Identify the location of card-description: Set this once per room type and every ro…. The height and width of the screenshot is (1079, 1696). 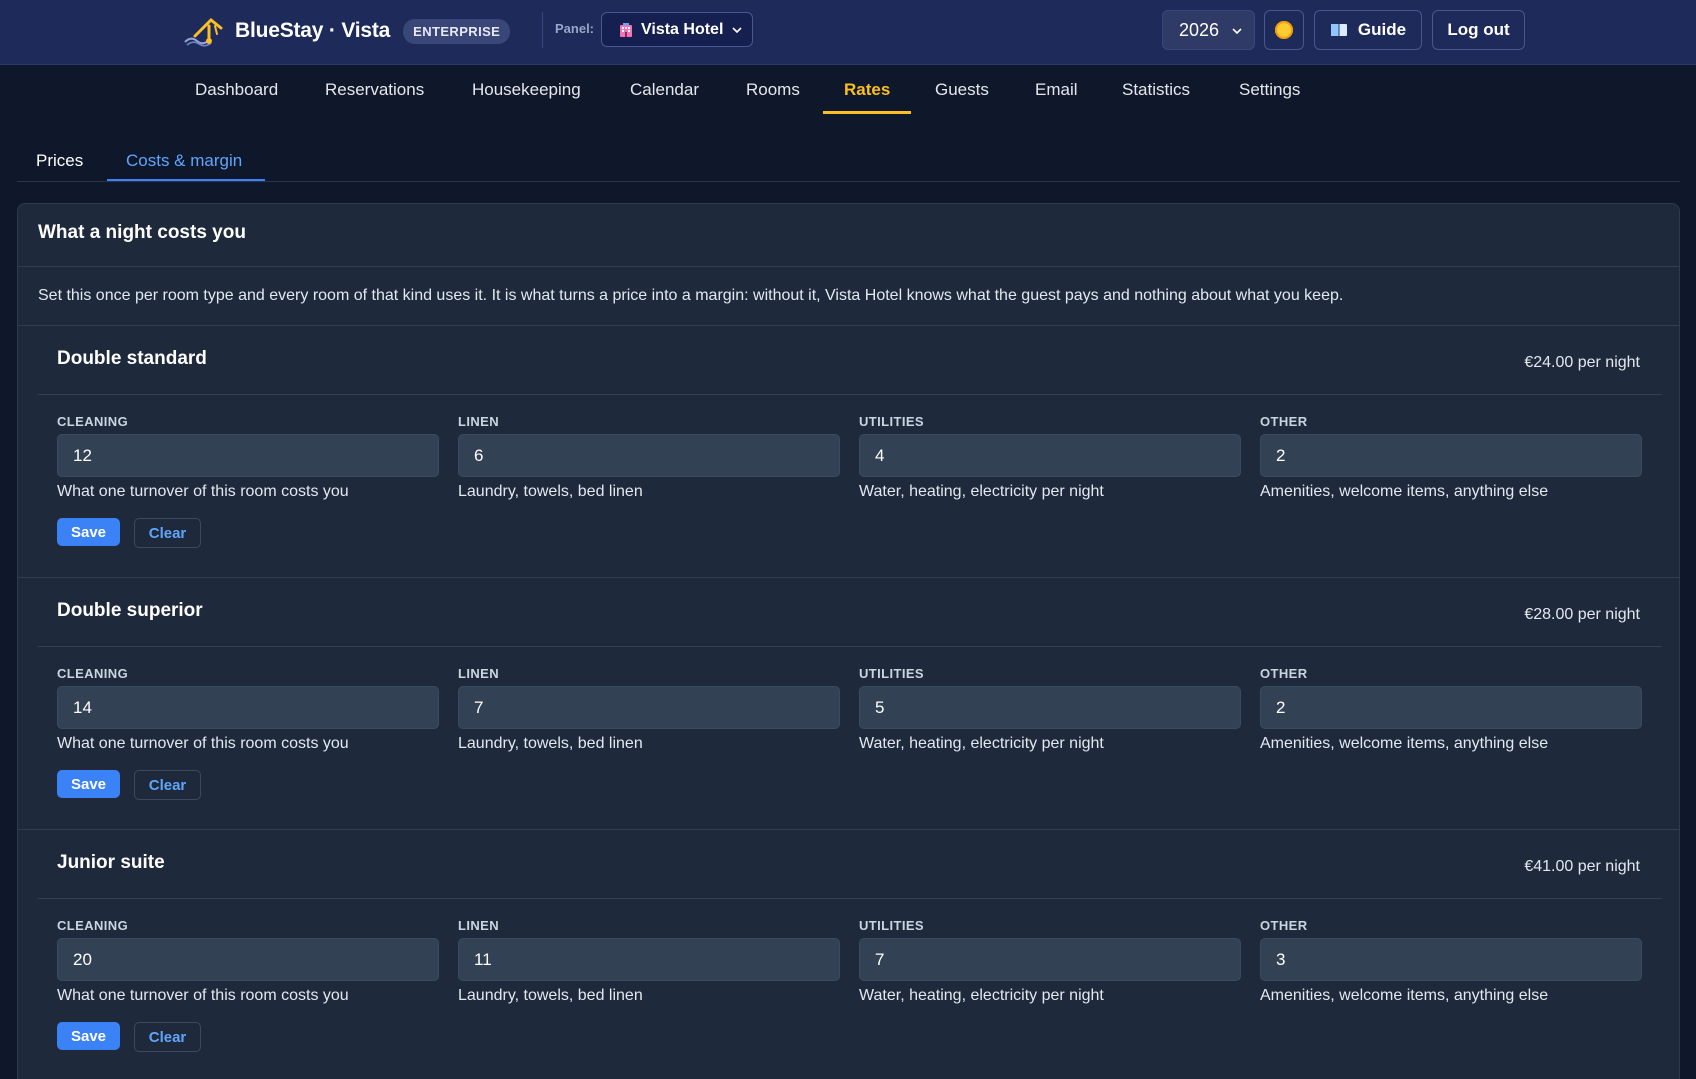
(691, 295).